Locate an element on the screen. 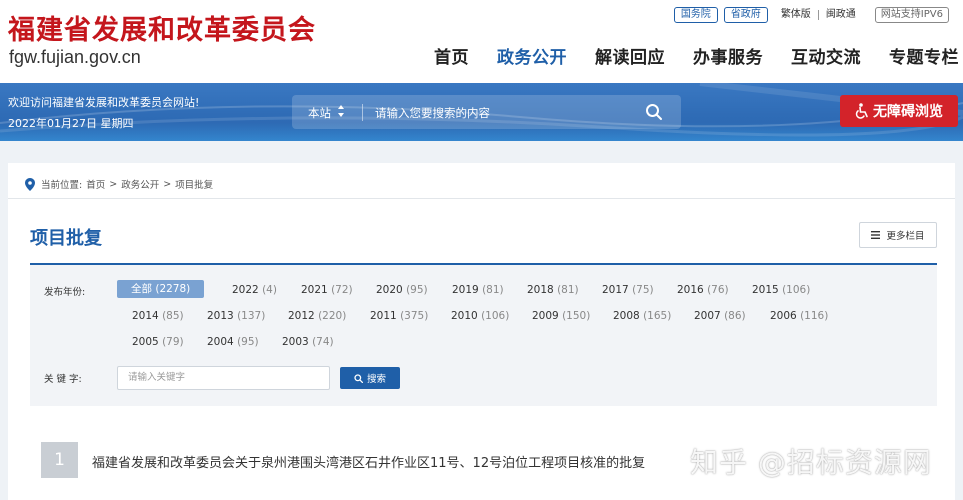 Image resolution: width=963 pixels, height=500 pixels. menu-icon is located at coordinates (876, 235).